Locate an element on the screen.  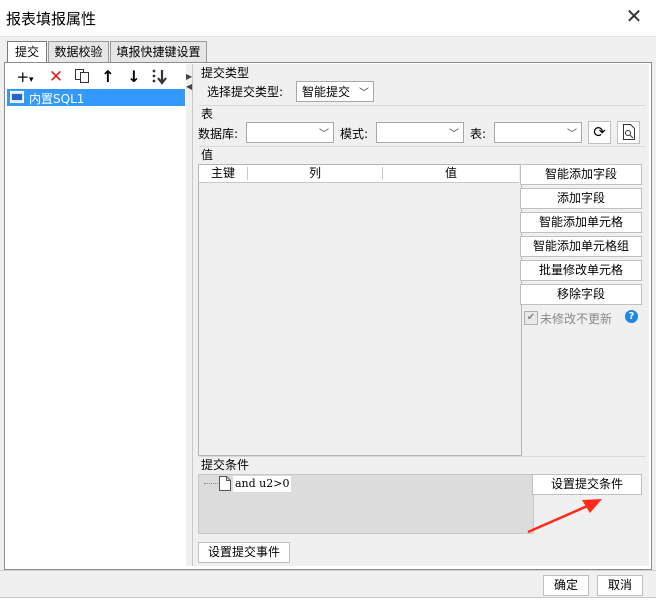
smart-add-field-button: 智能添加字段 is located at coordinates (581, 174).